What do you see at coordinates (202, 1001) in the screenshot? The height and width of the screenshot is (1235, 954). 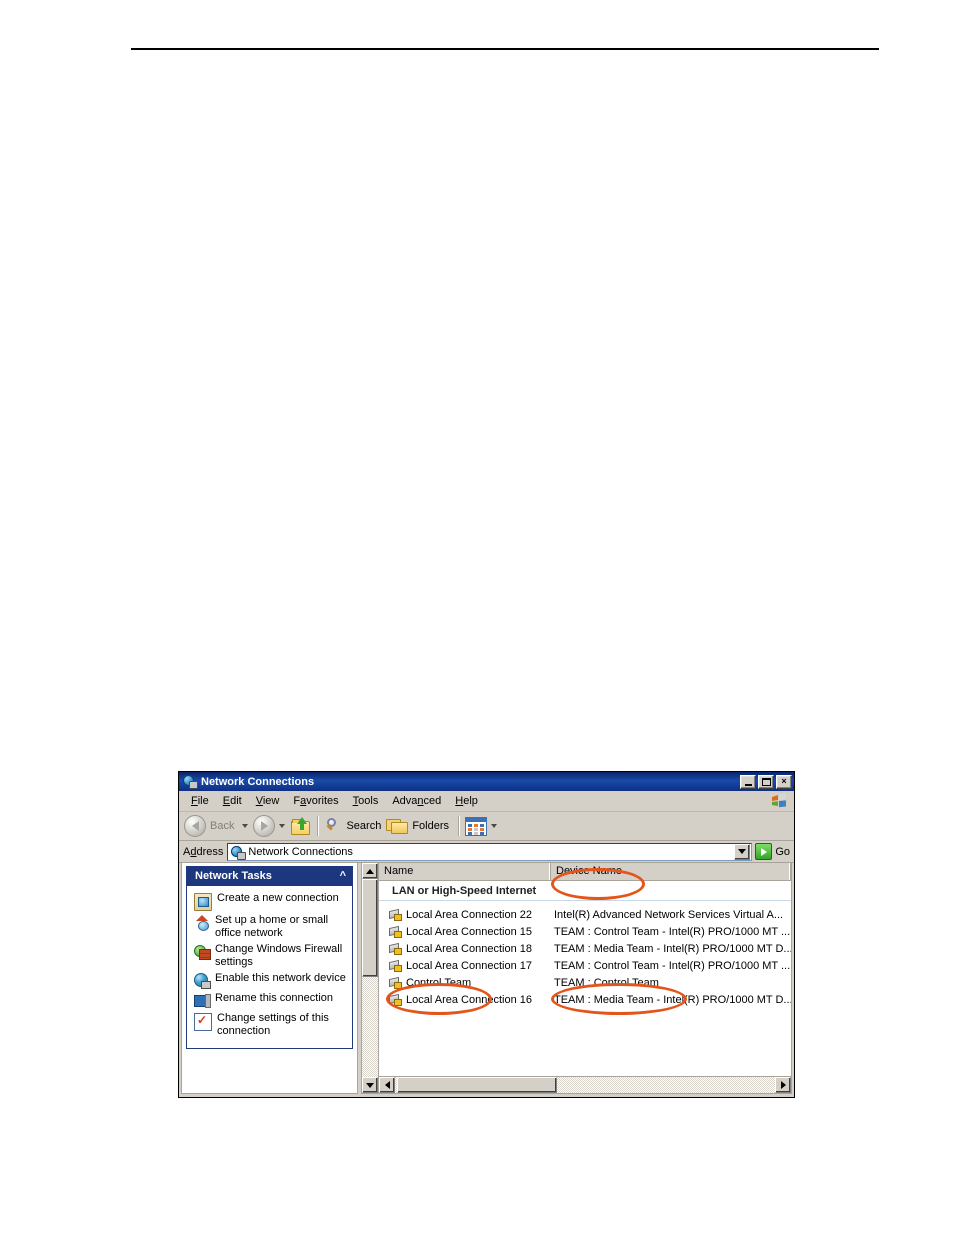 I see `rename-icon` at bounding box center [202, 1001].